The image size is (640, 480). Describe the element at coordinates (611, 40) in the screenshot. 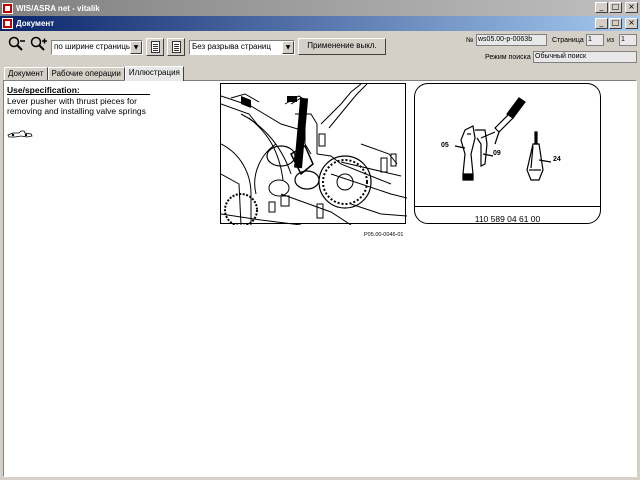

I see `of-label: из` at that location.